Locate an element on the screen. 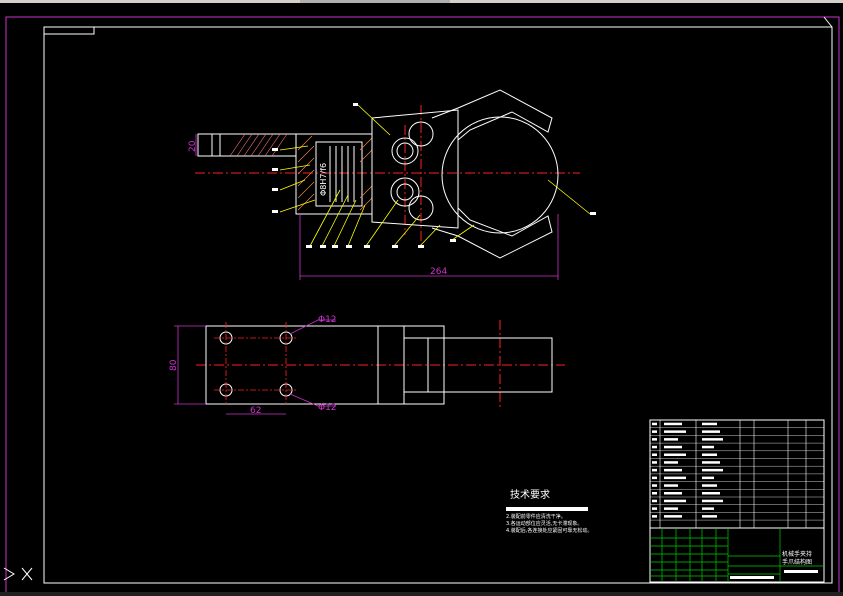 The image size is (843, 596). notes-title: 技术要求 is located at coordinates (530, 494).